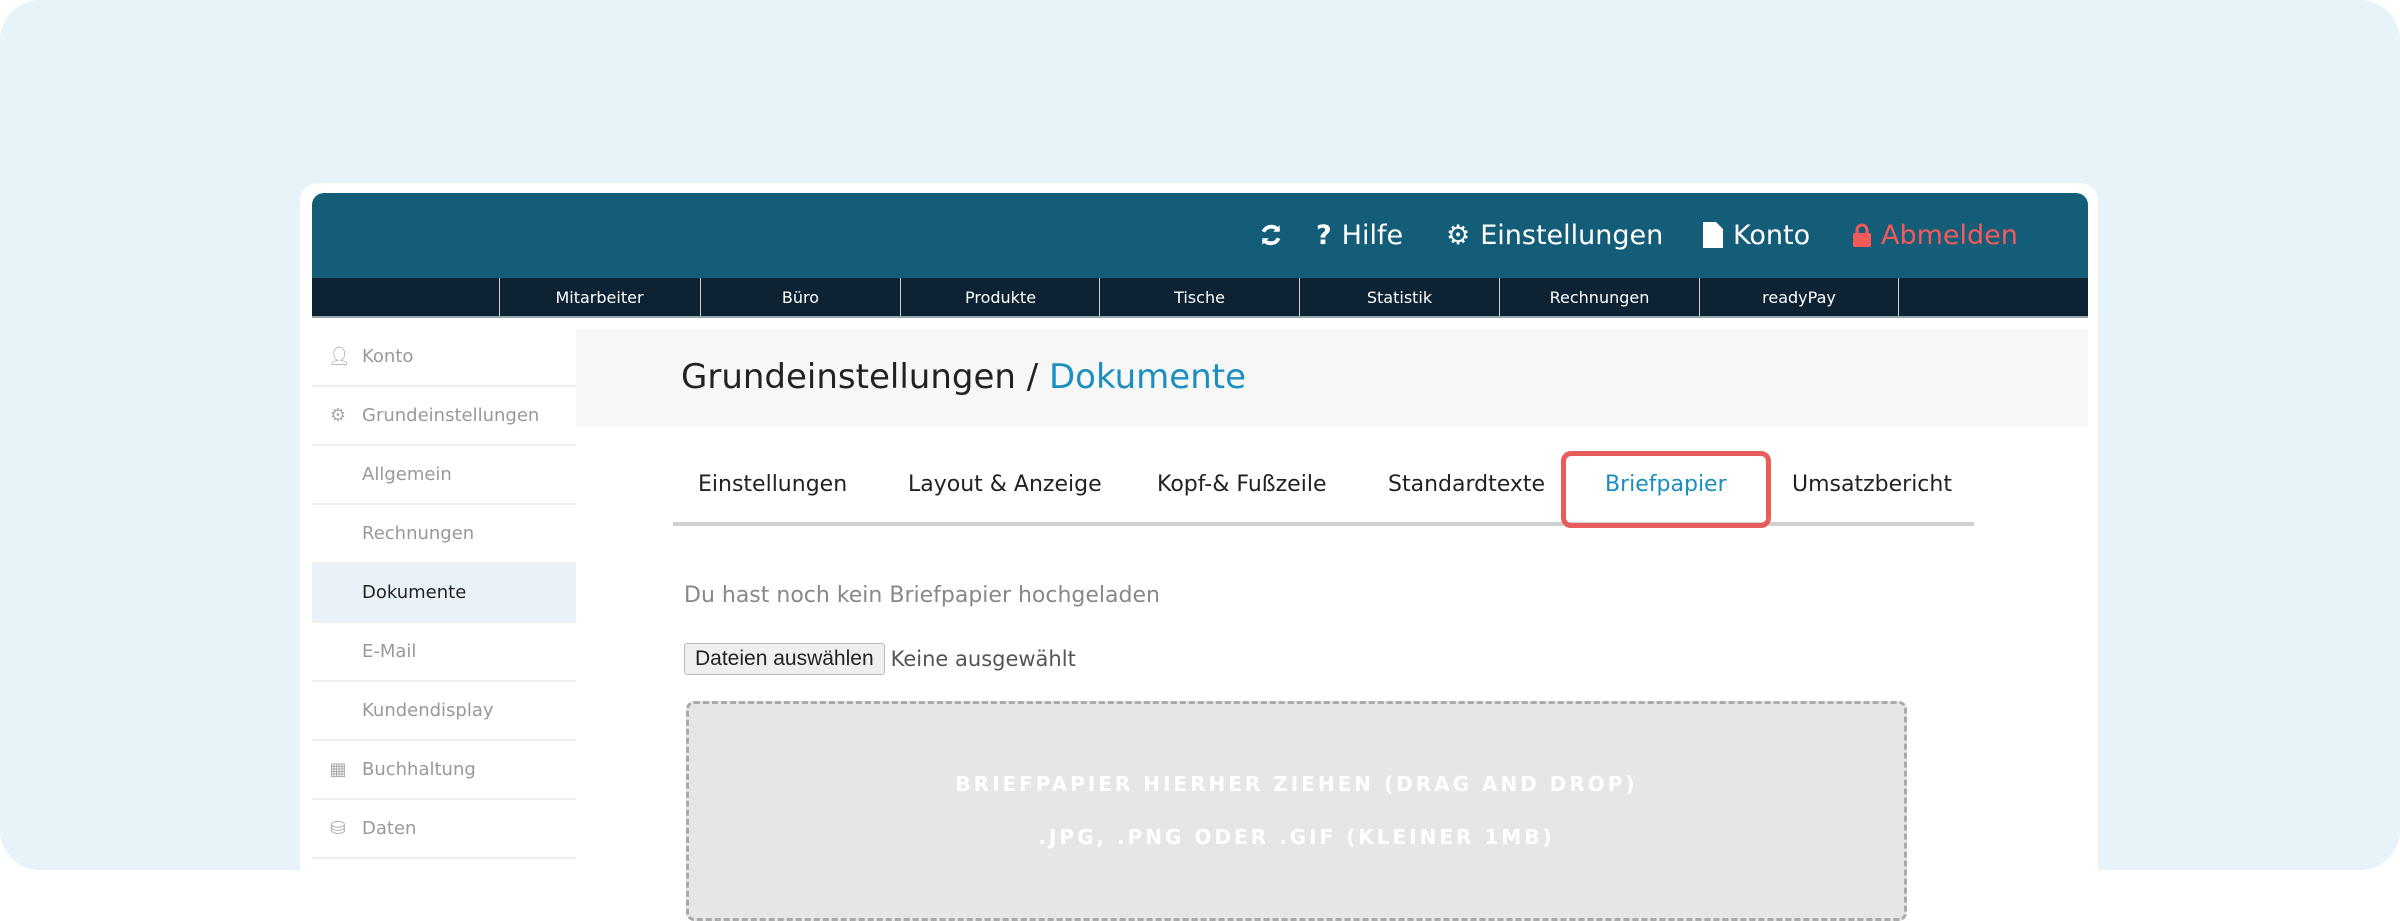 The image size is (2400, 921). Describe the element at coordinates (1799, 297) in the screenshot. I see `nav-readypay: readyPay` at that location.